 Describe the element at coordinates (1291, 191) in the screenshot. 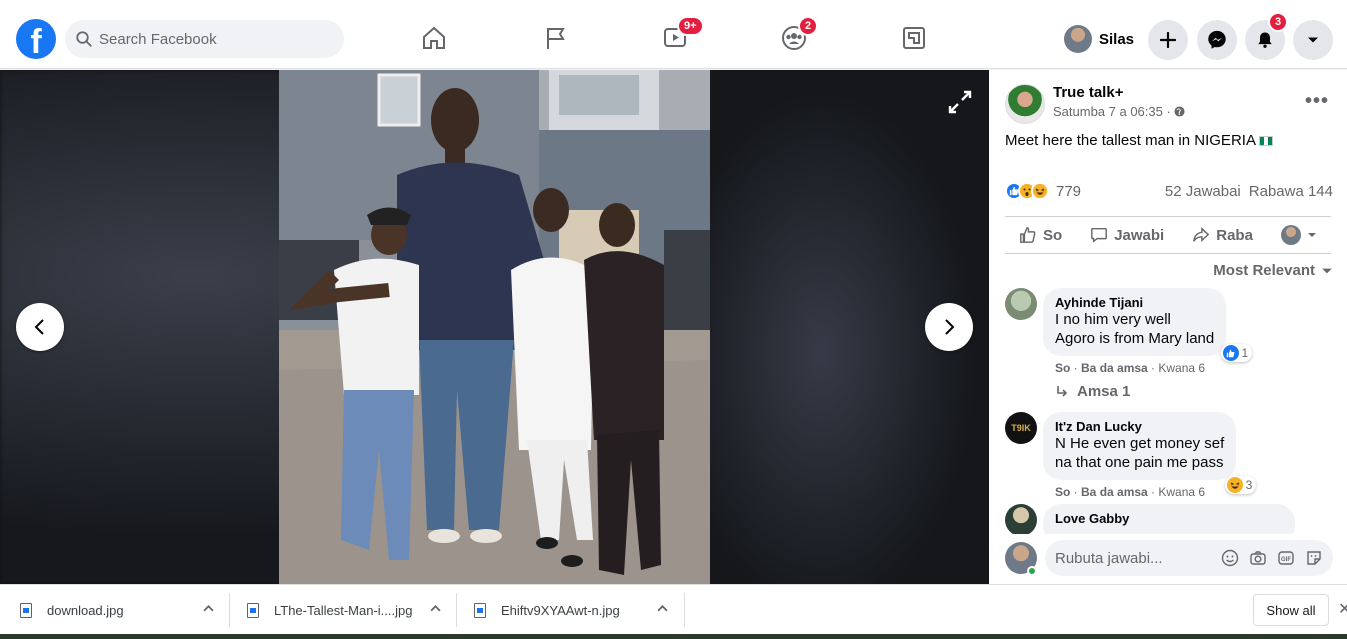

I see `shares-count: Rabawa 144` at that location.